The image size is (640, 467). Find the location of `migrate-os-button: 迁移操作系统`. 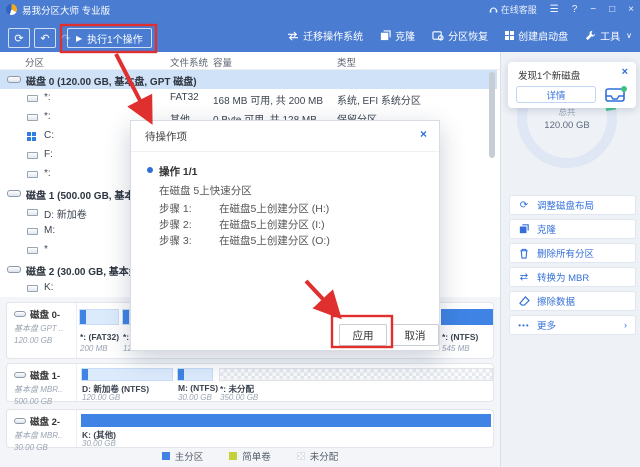

migrate-os-button: 迁移操作系统 is located at coordinates (325, 35).